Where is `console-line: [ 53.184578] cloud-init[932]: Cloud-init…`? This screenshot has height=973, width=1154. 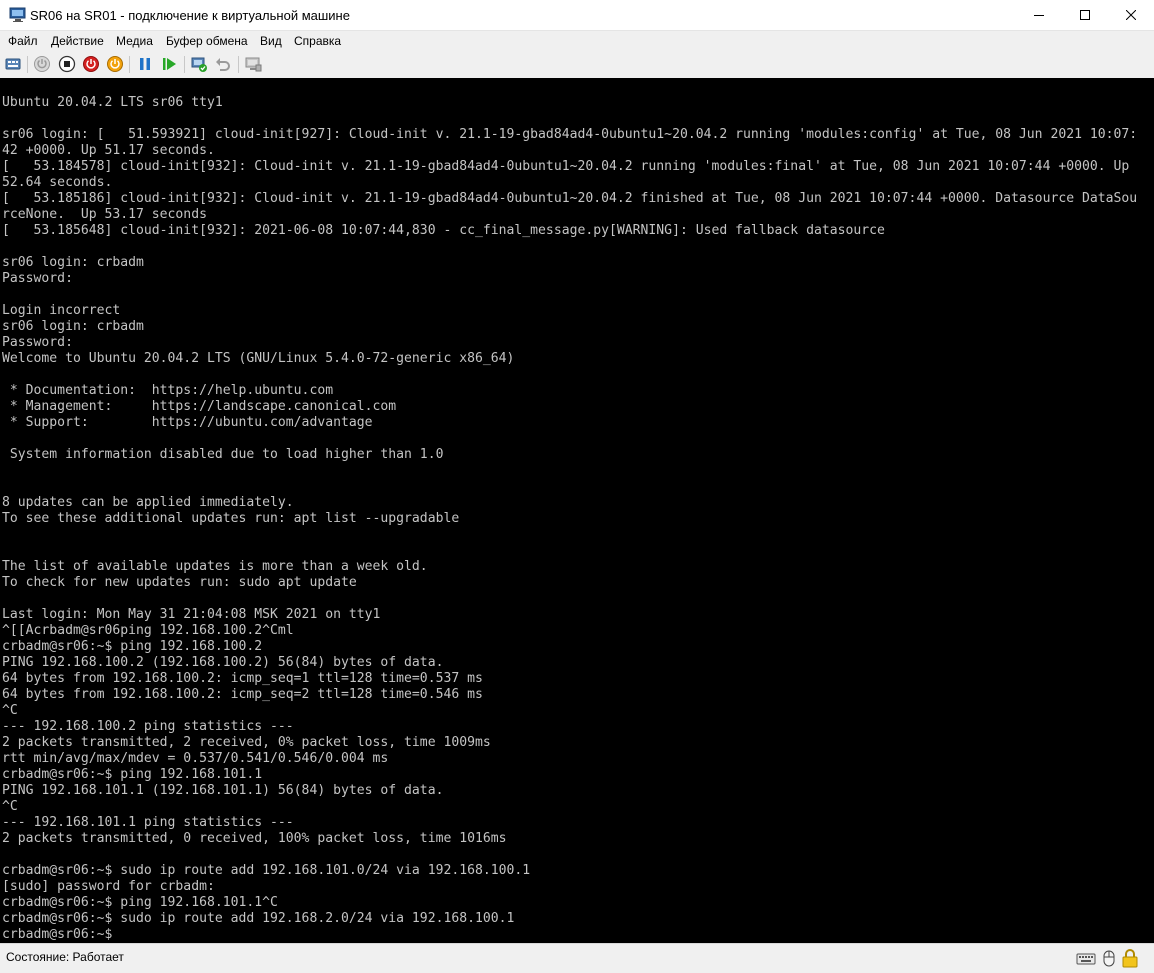
console-line: [ 53.184578] cloud-init[932]: Cloud-init… is located at coordinates (566, 166).